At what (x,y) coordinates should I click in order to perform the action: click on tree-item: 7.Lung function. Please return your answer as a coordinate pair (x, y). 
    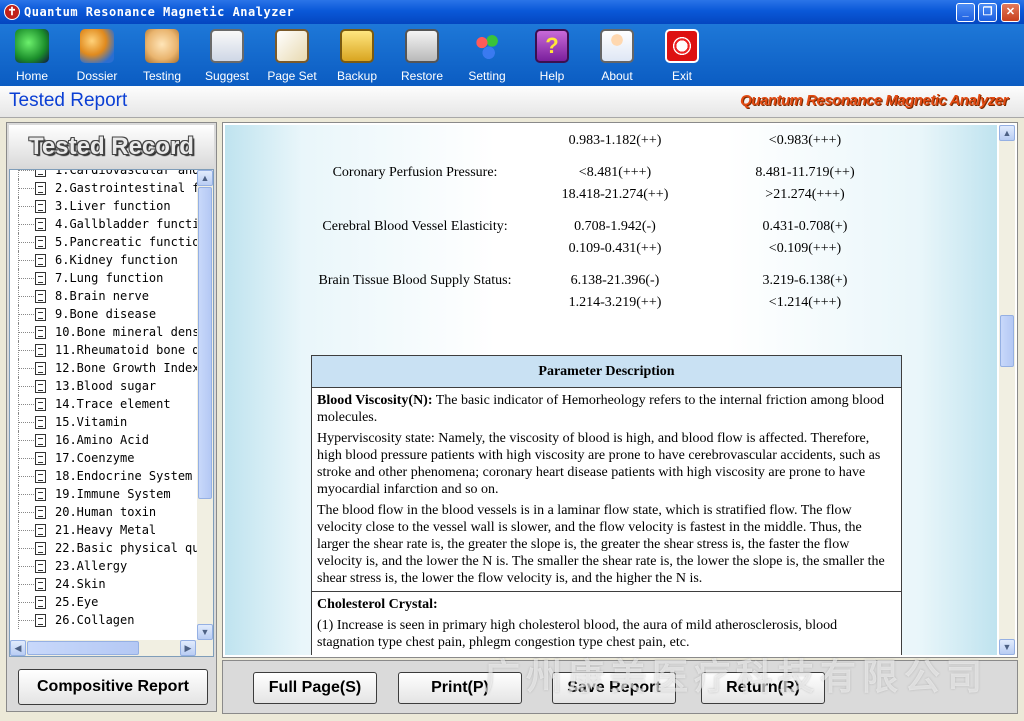
    Looking at the image, I should click on (105, 278).